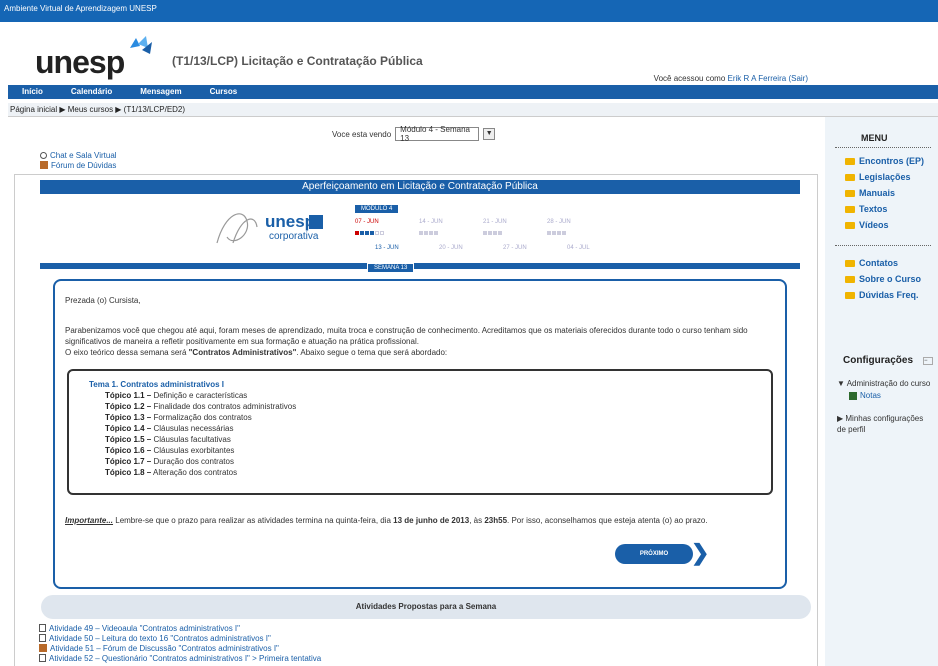 The image size is (938, 666). Describe the element at coordinates (870, 193) in the screenshot. I see `menu-manuais: Manuais` at that location.